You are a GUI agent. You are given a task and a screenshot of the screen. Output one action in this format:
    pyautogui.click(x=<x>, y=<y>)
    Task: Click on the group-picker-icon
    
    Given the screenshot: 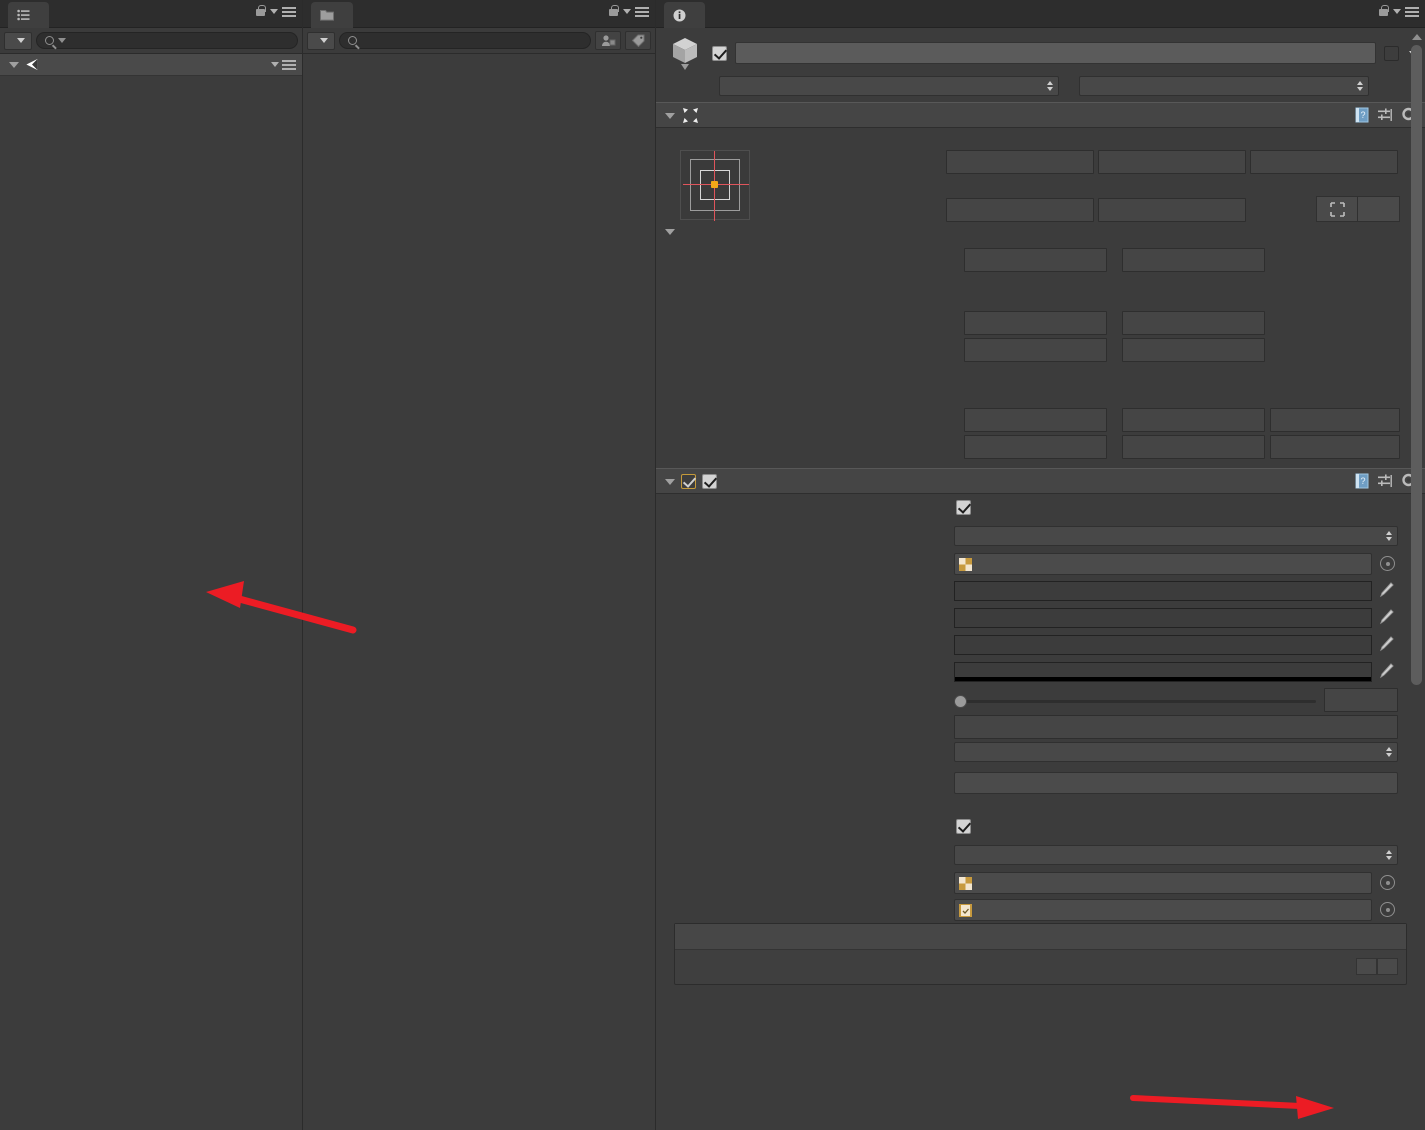 What is the action you would take?
    pyautogui.click(x=1387, y=909)
    